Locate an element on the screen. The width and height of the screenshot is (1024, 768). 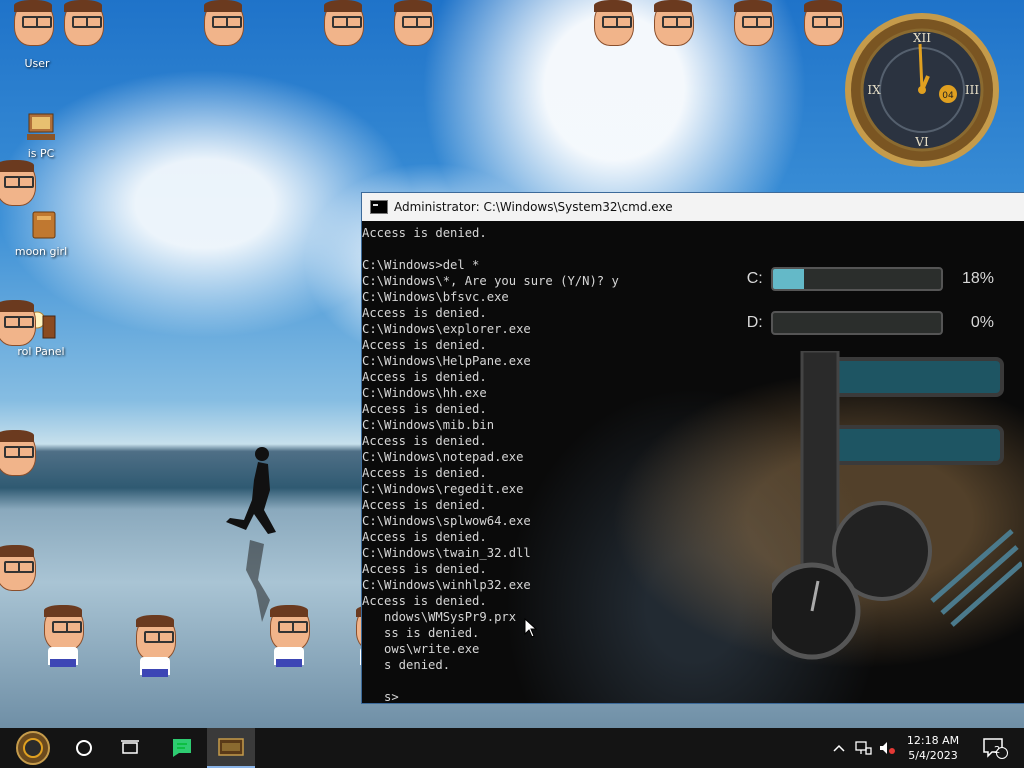
cmd-window-icon is located at coordinates (379, 207).